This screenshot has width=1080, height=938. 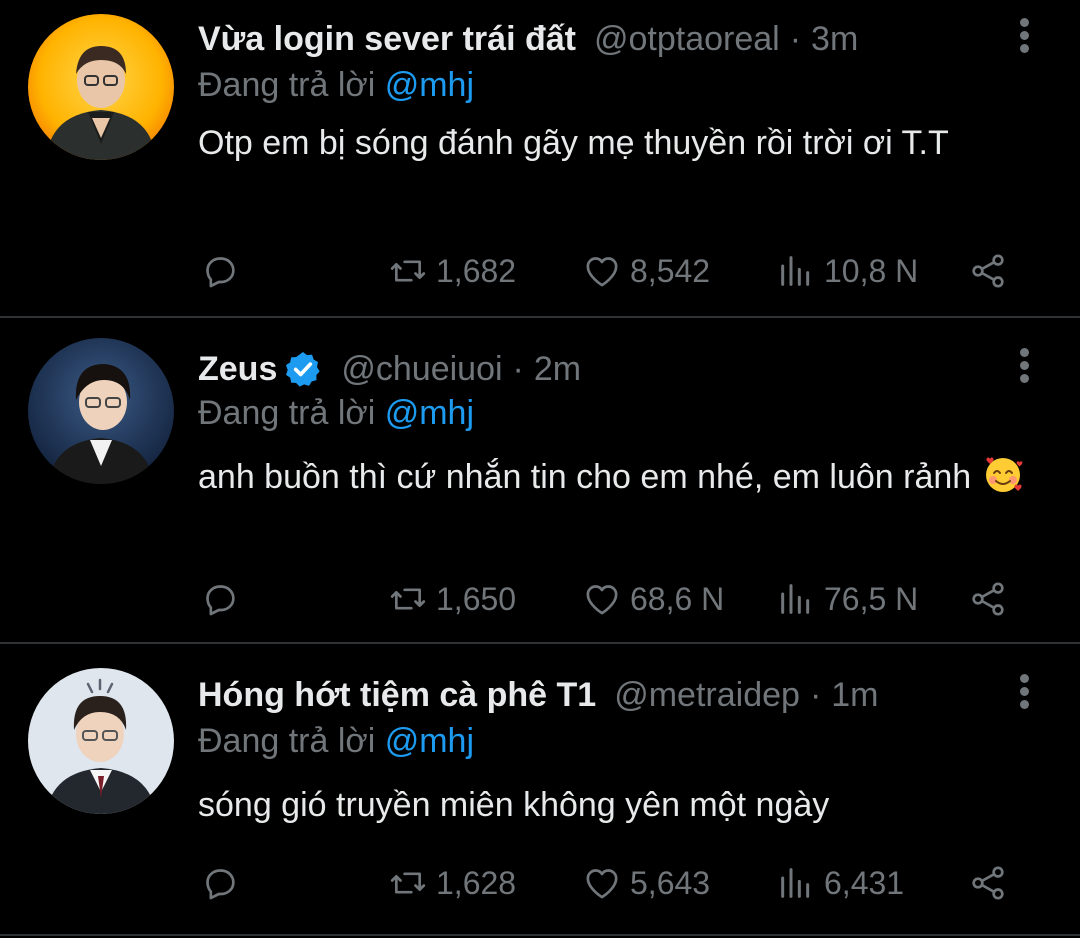 I want to click on user-handle: @metraidep, so click(x=707, y=695).